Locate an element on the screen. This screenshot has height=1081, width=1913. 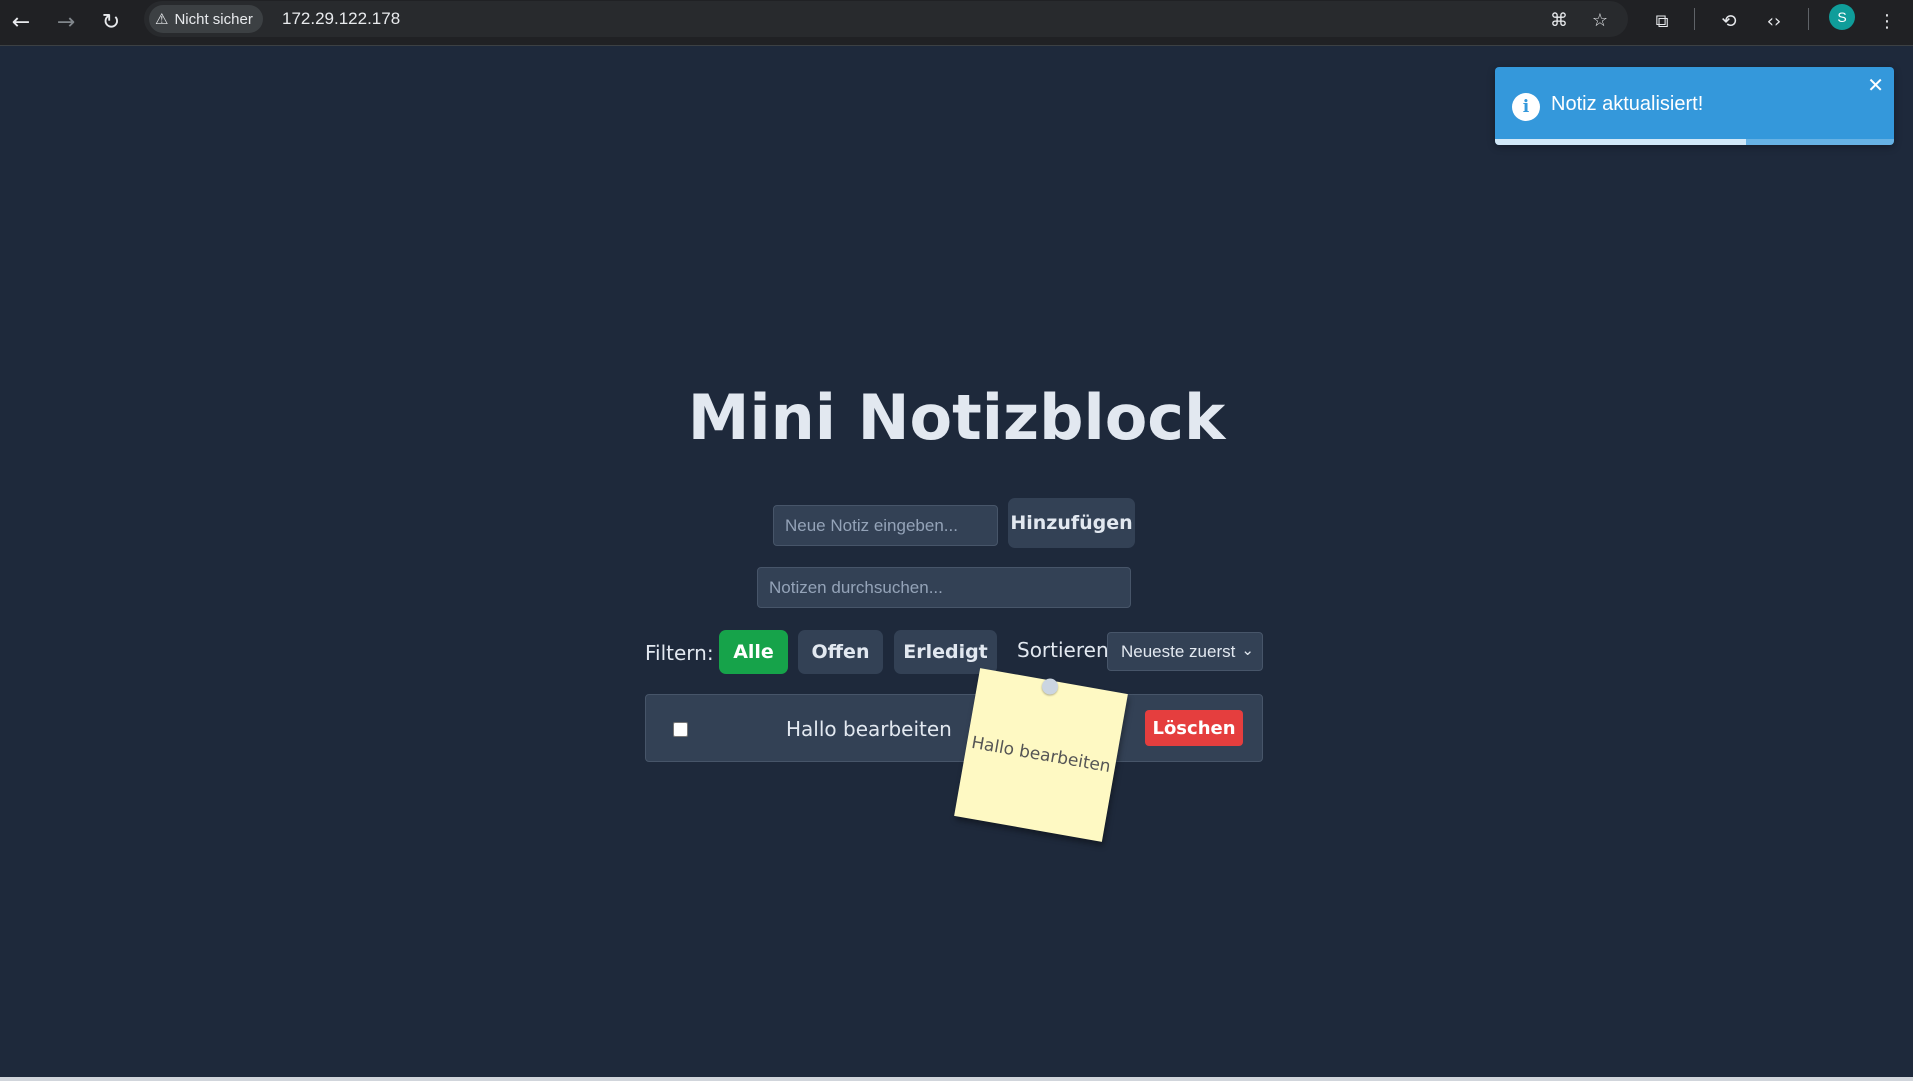
search-input is located at coordinates (944, 587).